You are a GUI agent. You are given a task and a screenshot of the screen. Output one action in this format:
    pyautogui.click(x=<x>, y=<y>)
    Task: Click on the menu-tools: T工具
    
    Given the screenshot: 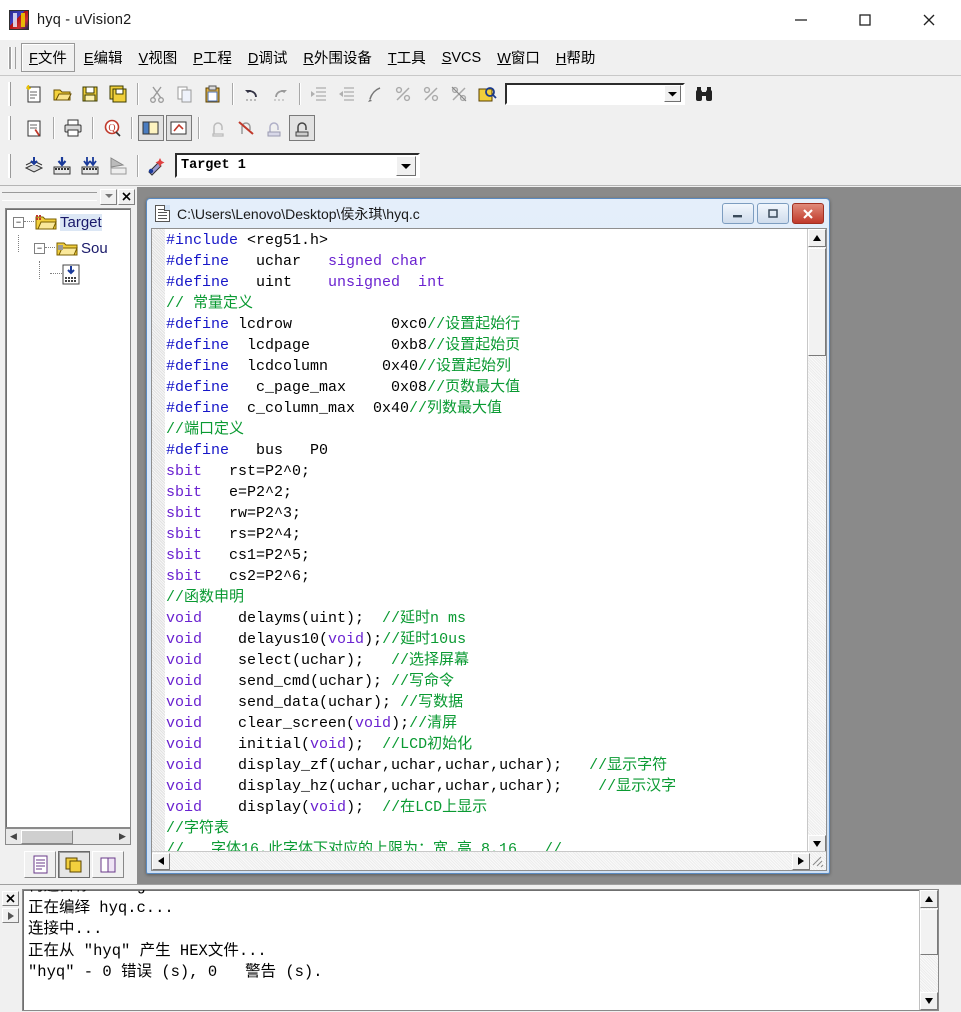 What is the action you would take?
    pyautogui.click(x=407, y=57)
    